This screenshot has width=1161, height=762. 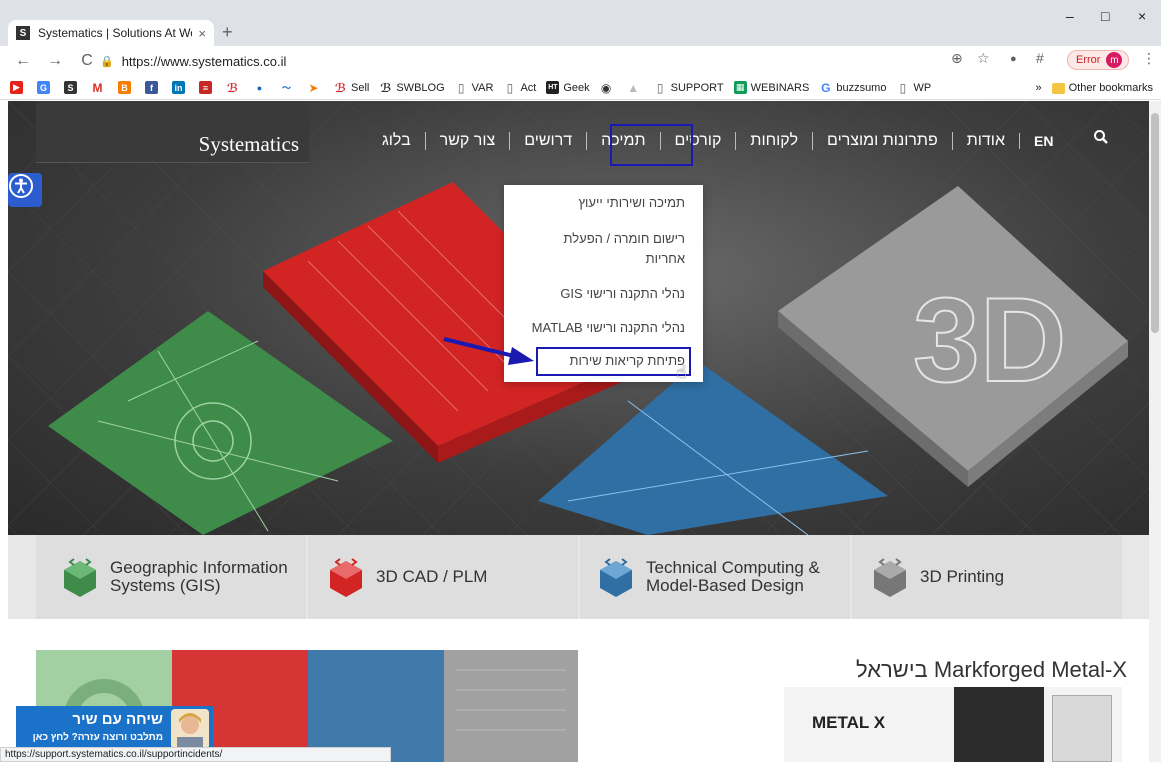 I want to click on bookmark-geek: HT Geek, so click(x=568, y=87).